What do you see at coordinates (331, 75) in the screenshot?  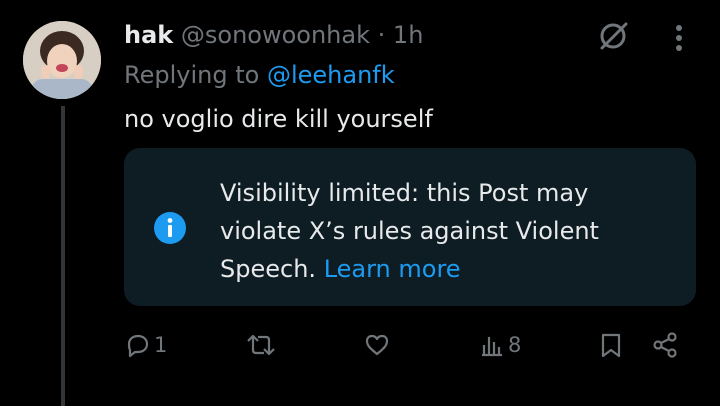 I see `replying-mention: @leehanfk` at bounding box center [331, 75].